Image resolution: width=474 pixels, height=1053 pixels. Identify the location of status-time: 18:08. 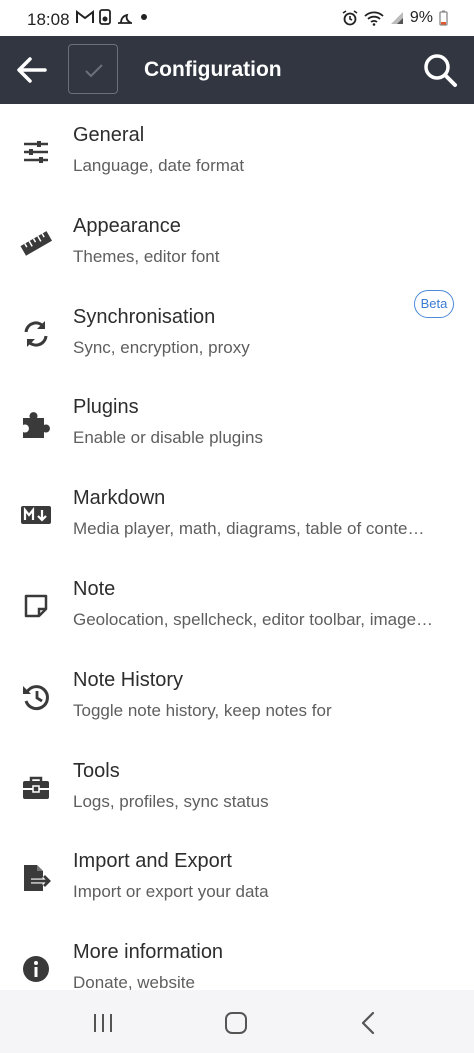
(48, 19).